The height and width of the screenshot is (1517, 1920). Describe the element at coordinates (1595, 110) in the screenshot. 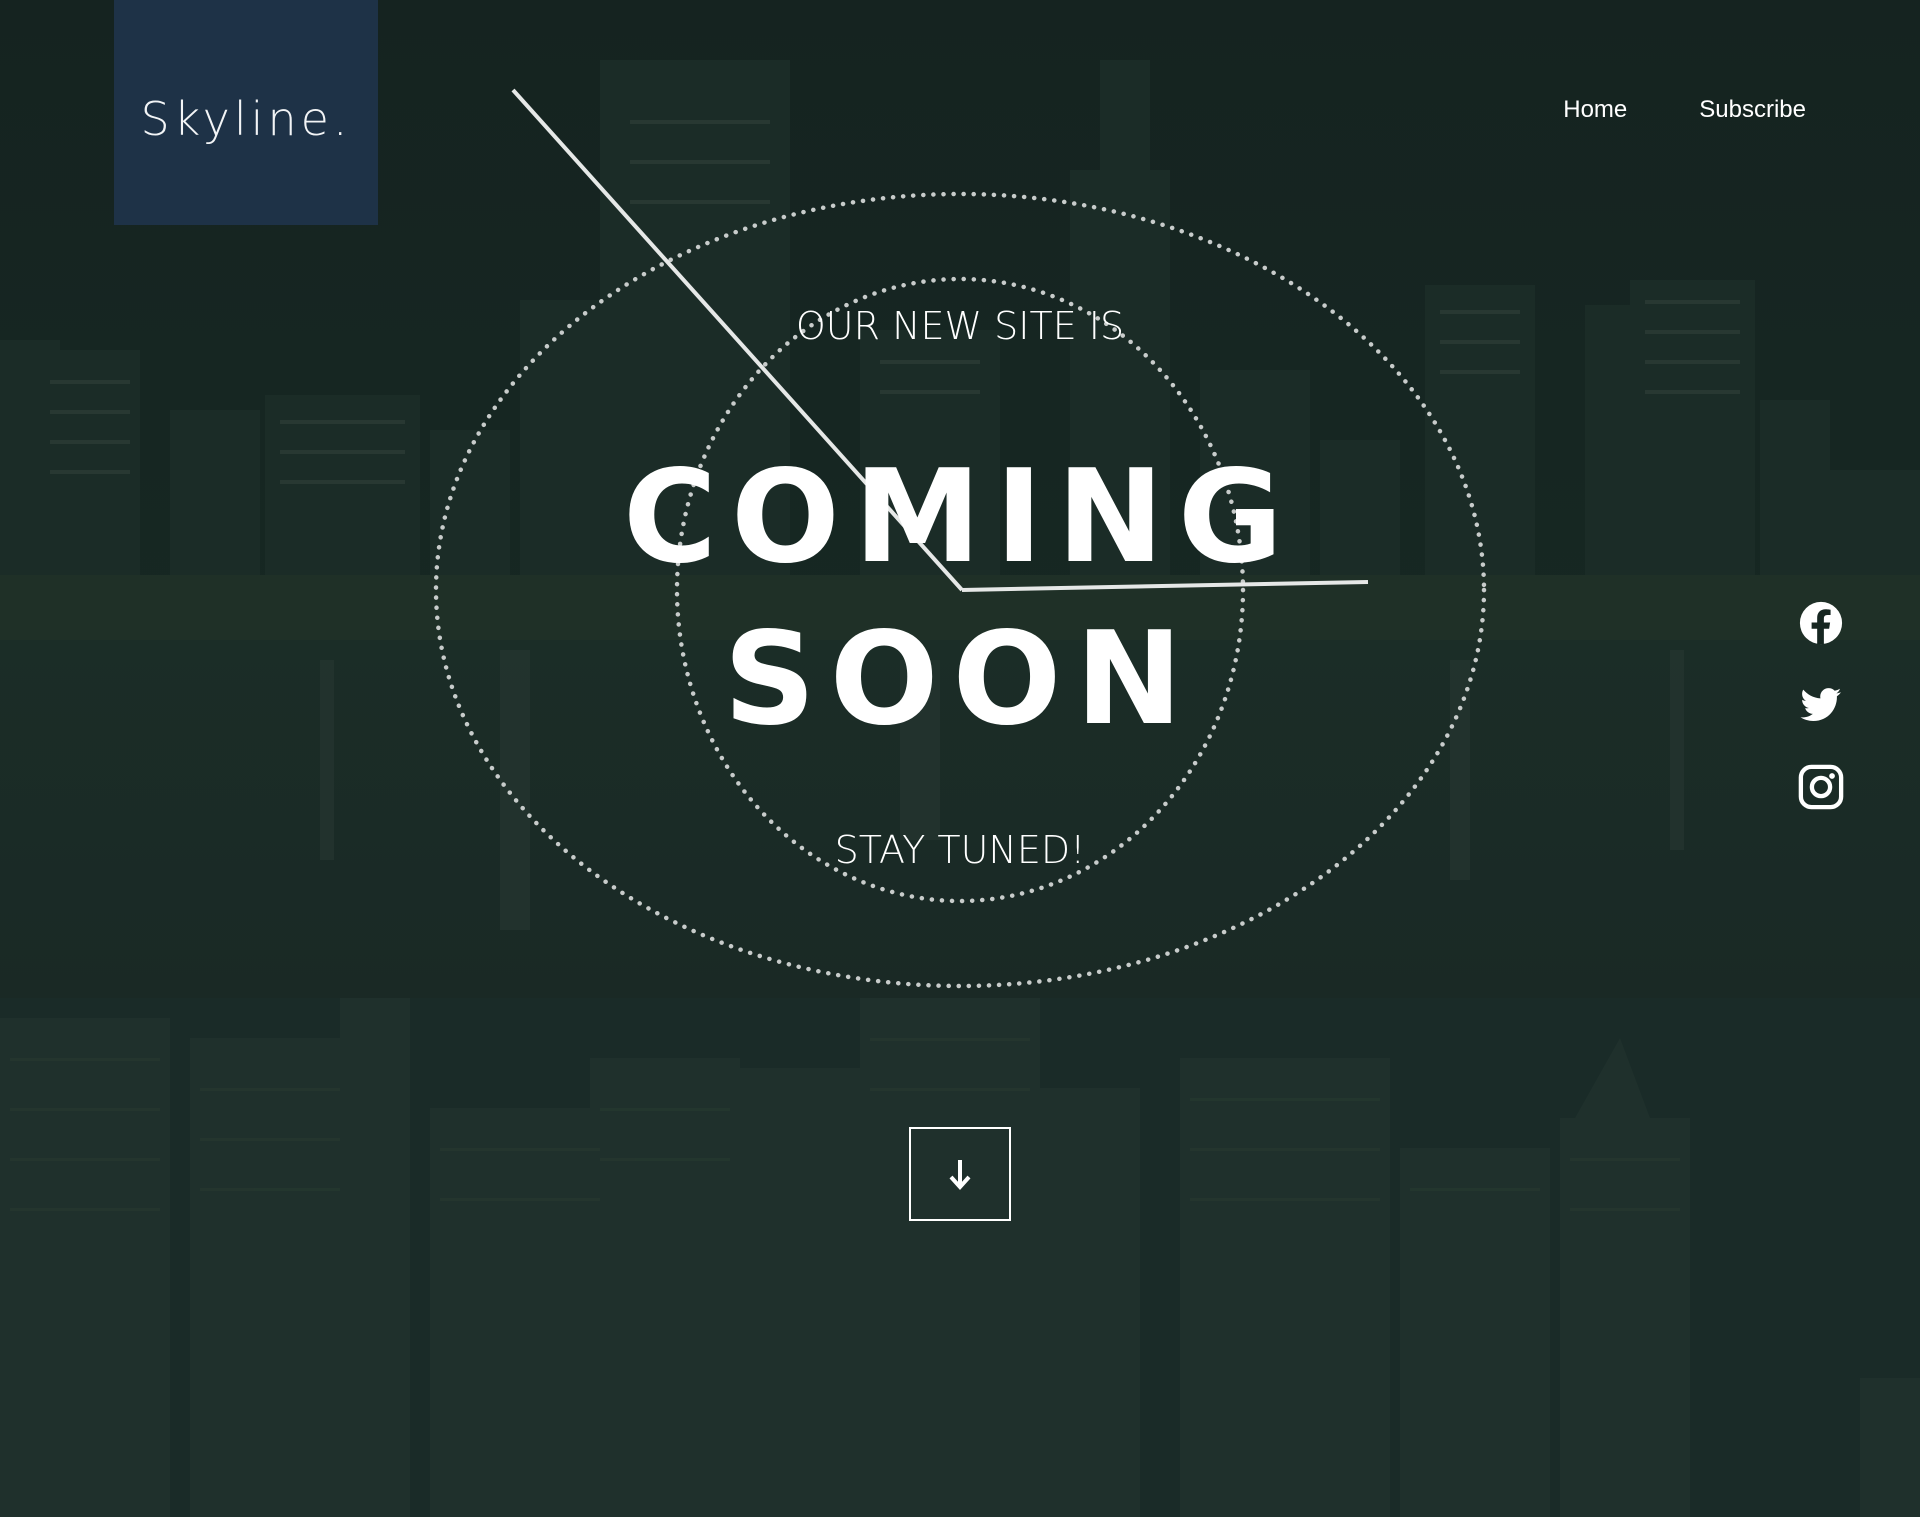

I see `nav-link-home: Home` at that location.